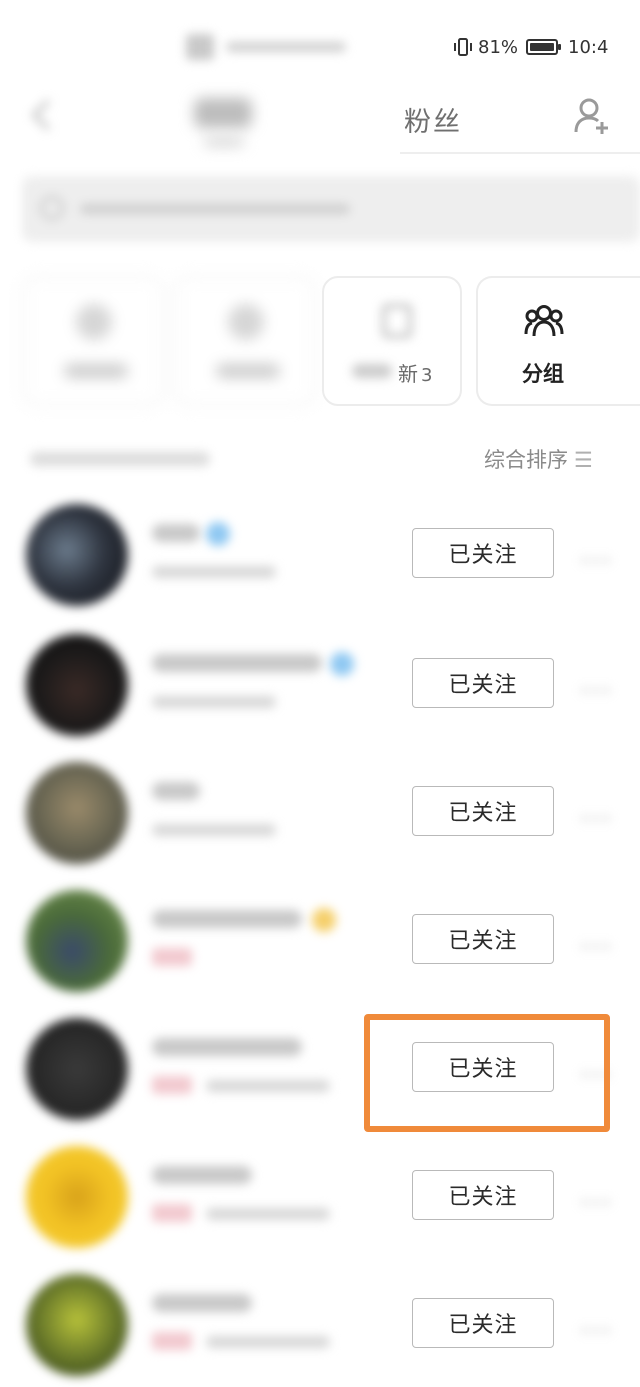  Describe the element at coordinates (266, 47) in the screenshot. I see `notification-icons` at that location.